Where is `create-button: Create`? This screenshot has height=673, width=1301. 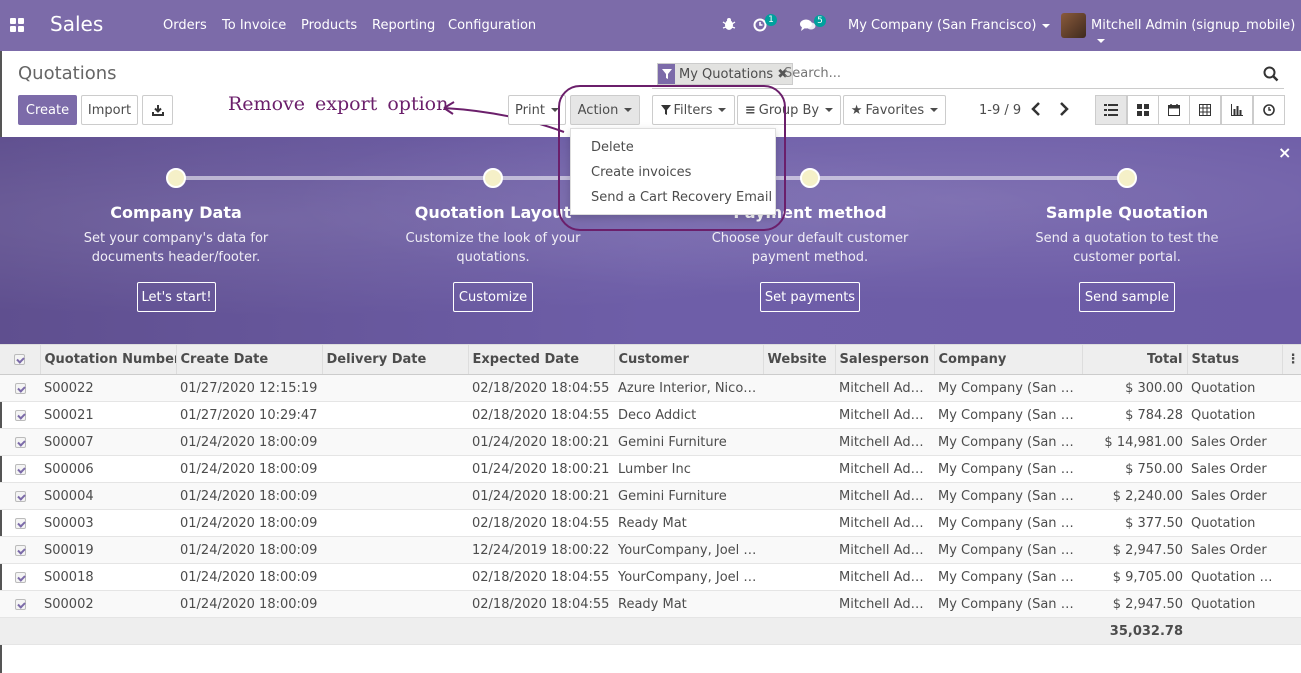 create-button: Create is located at coordinates (47, 110).